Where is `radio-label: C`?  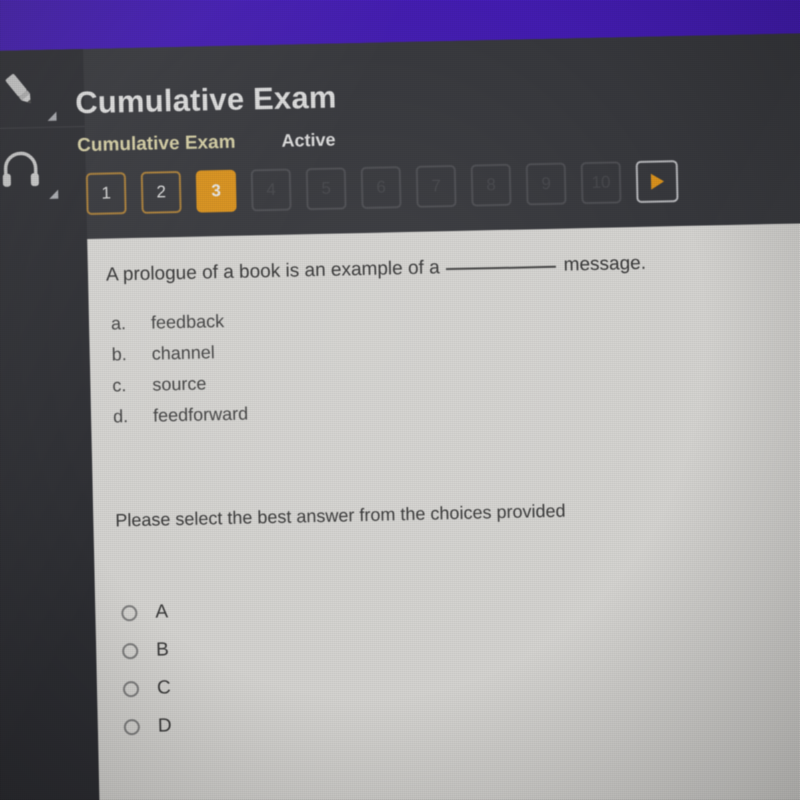
radio-label: C is located at coordinates (163, 688).